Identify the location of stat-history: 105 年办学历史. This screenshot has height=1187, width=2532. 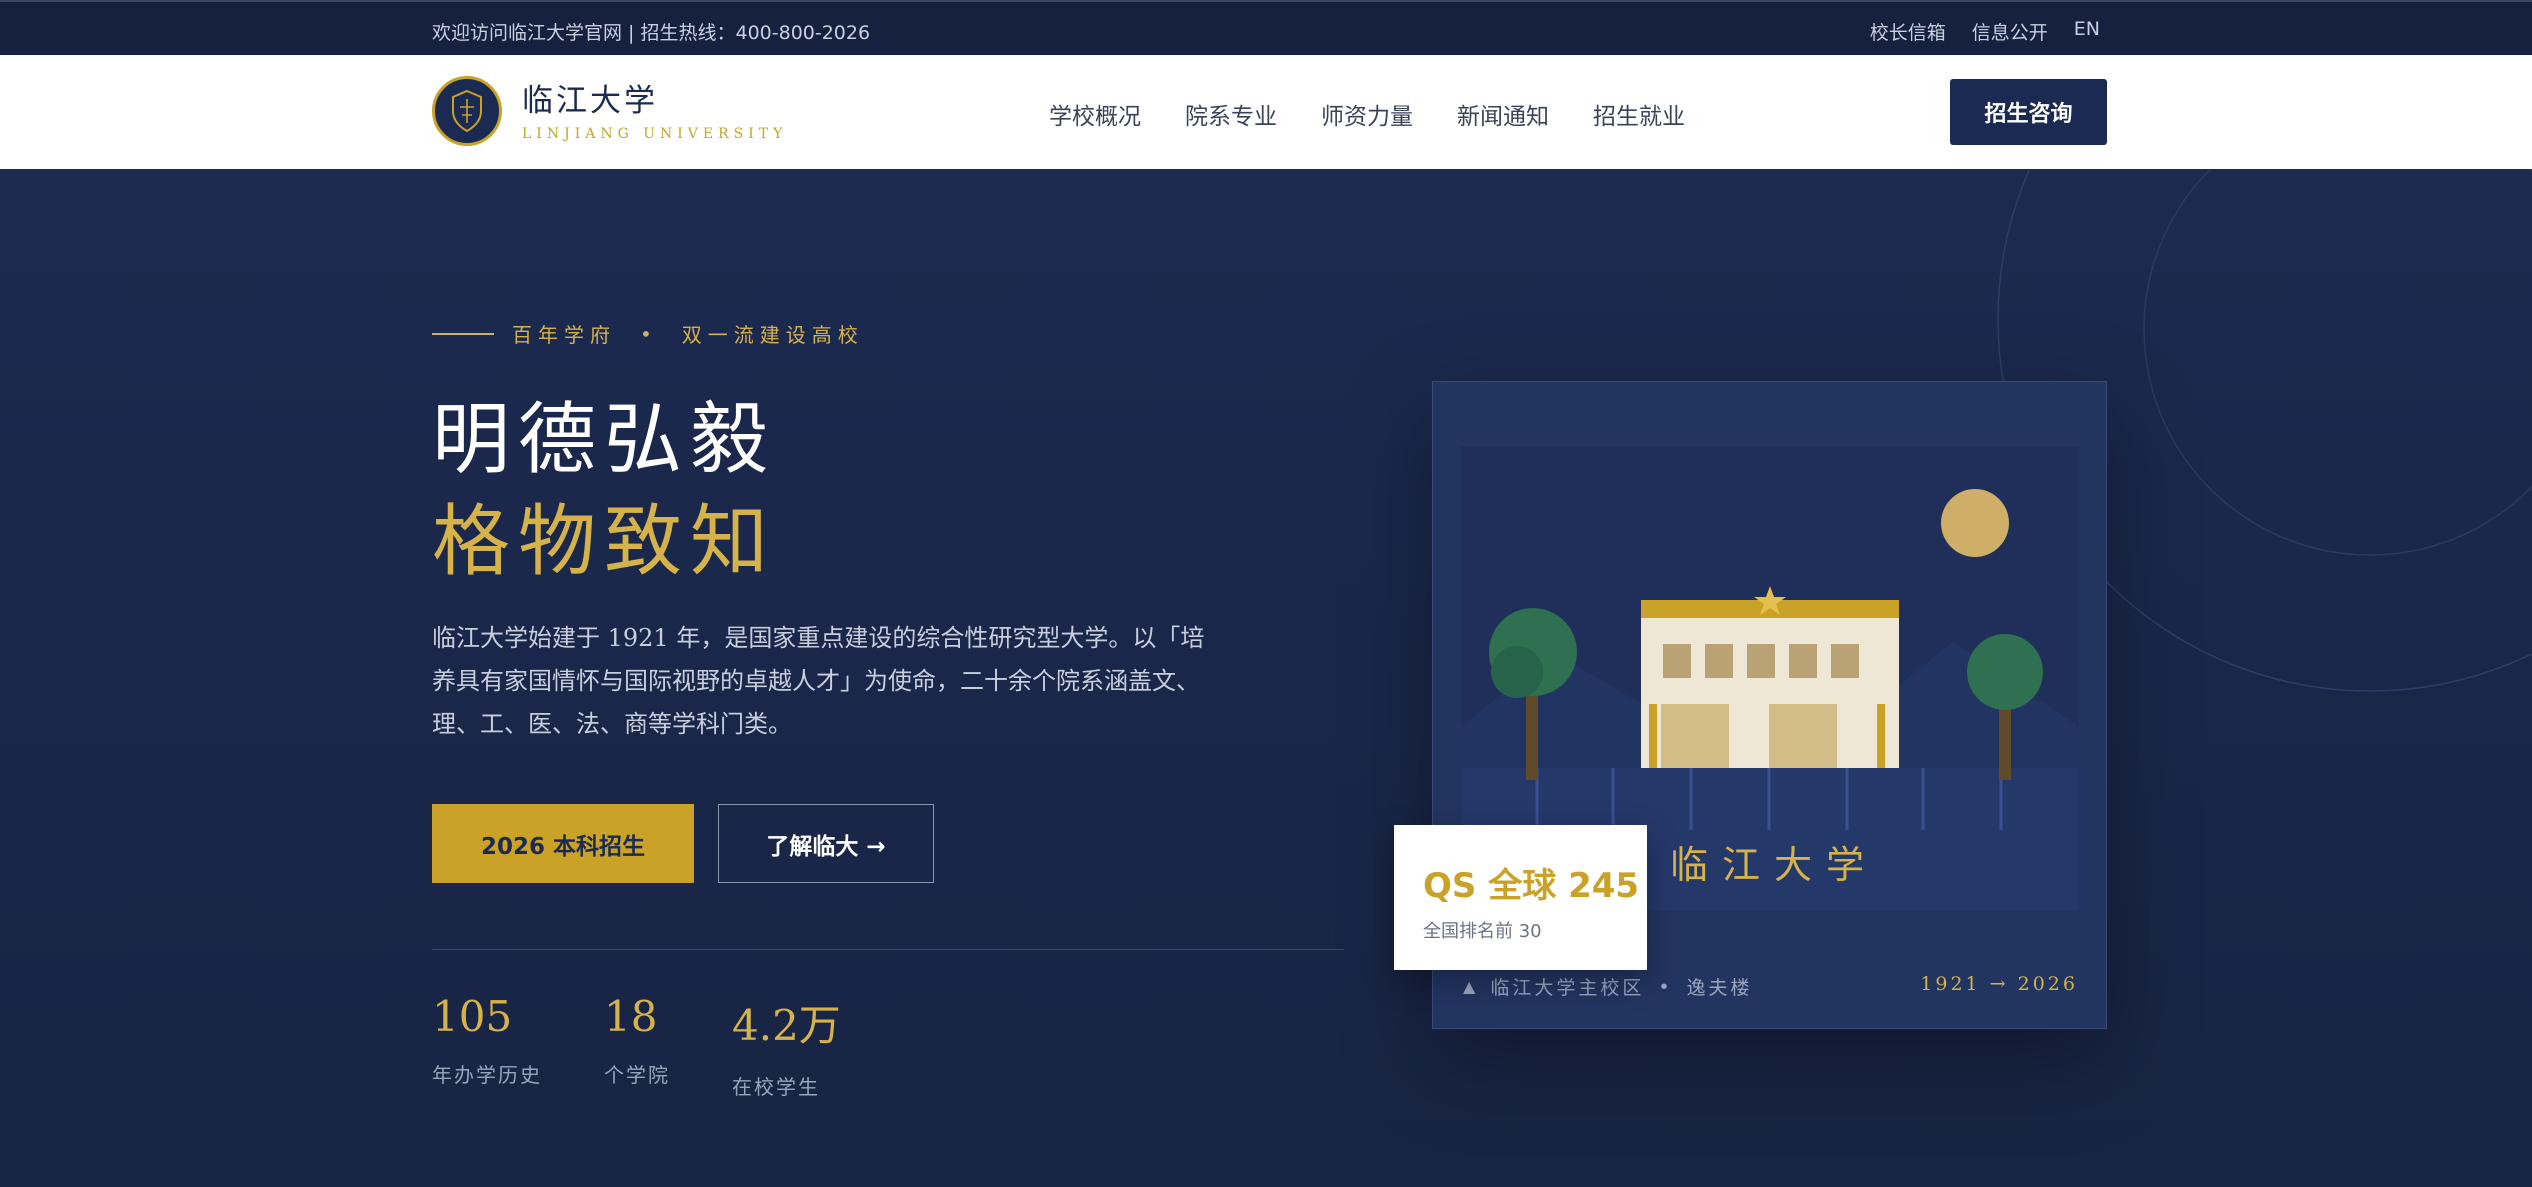
(487, 1040).